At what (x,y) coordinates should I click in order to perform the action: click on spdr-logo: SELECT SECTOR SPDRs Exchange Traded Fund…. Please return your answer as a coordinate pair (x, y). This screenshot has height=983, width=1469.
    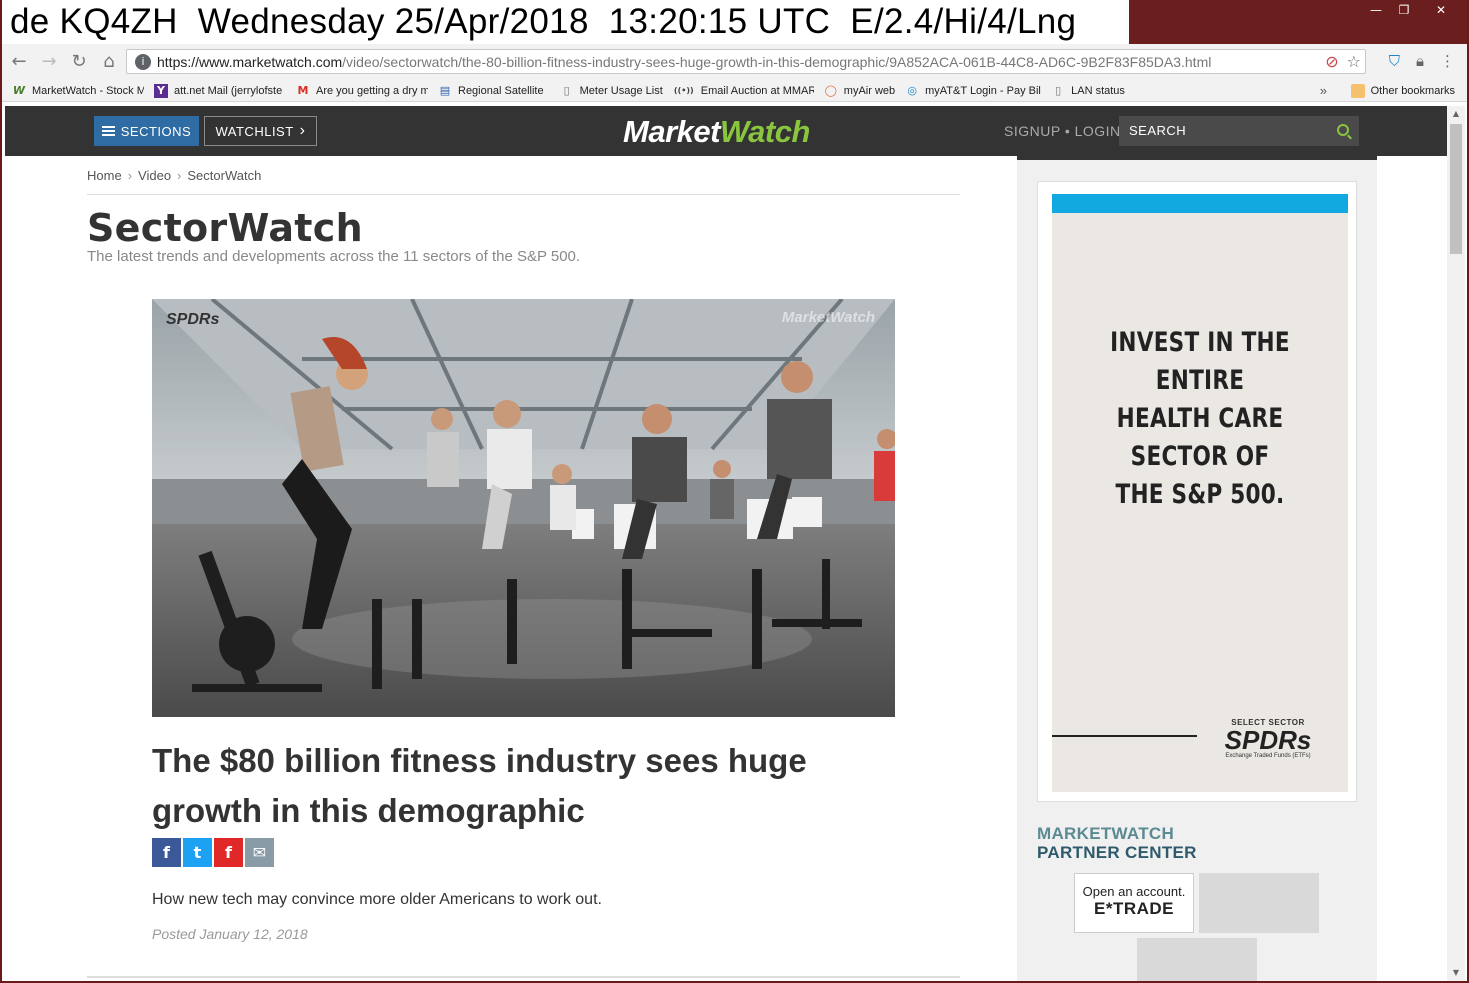
    Looking at the image, I should click on (1268, 738).